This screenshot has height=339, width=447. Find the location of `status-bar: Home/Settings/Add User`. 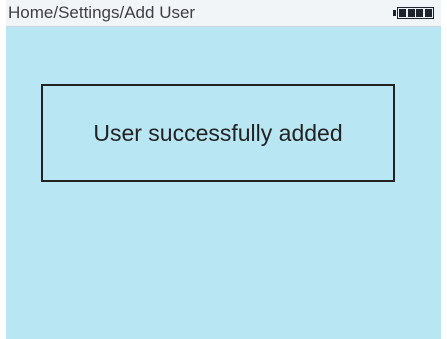

status-bar: Home/Settings/Add User is located at coordinates (223, 13).